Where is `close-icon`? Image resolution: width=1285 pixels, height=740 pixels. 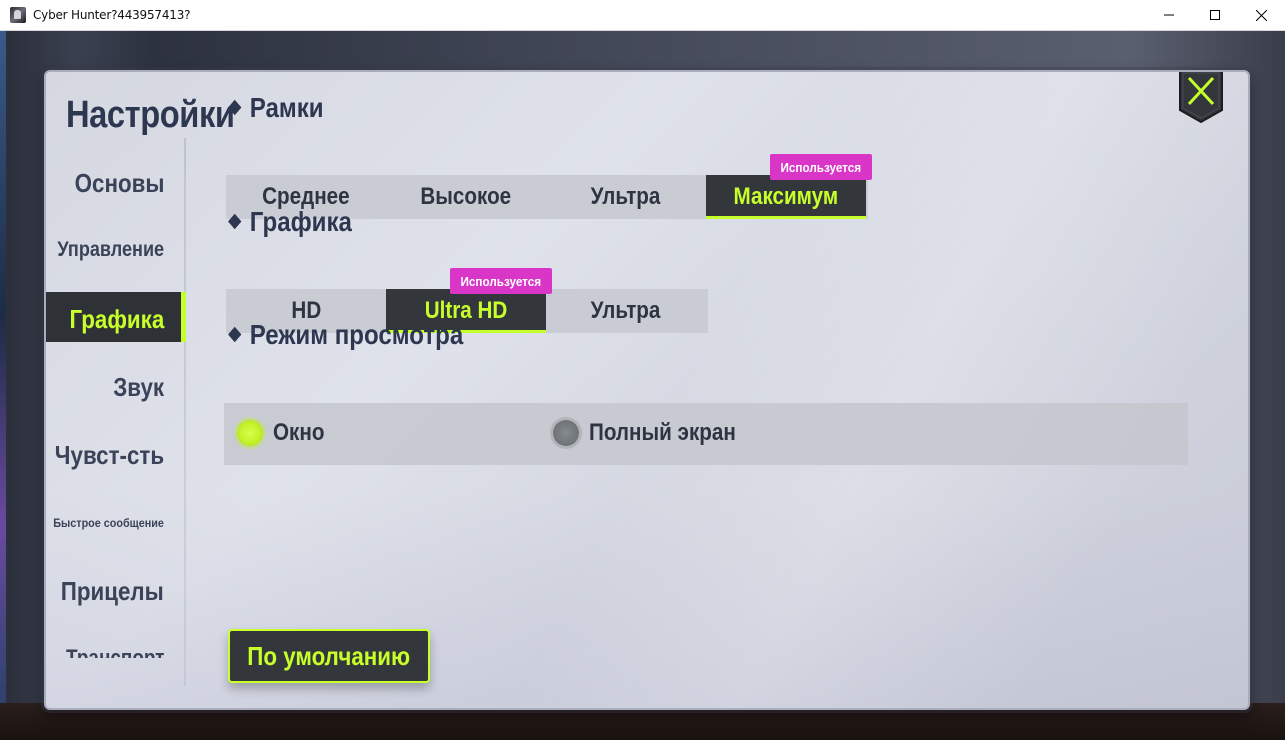
close-icon is located at coordinates (1261, 15).